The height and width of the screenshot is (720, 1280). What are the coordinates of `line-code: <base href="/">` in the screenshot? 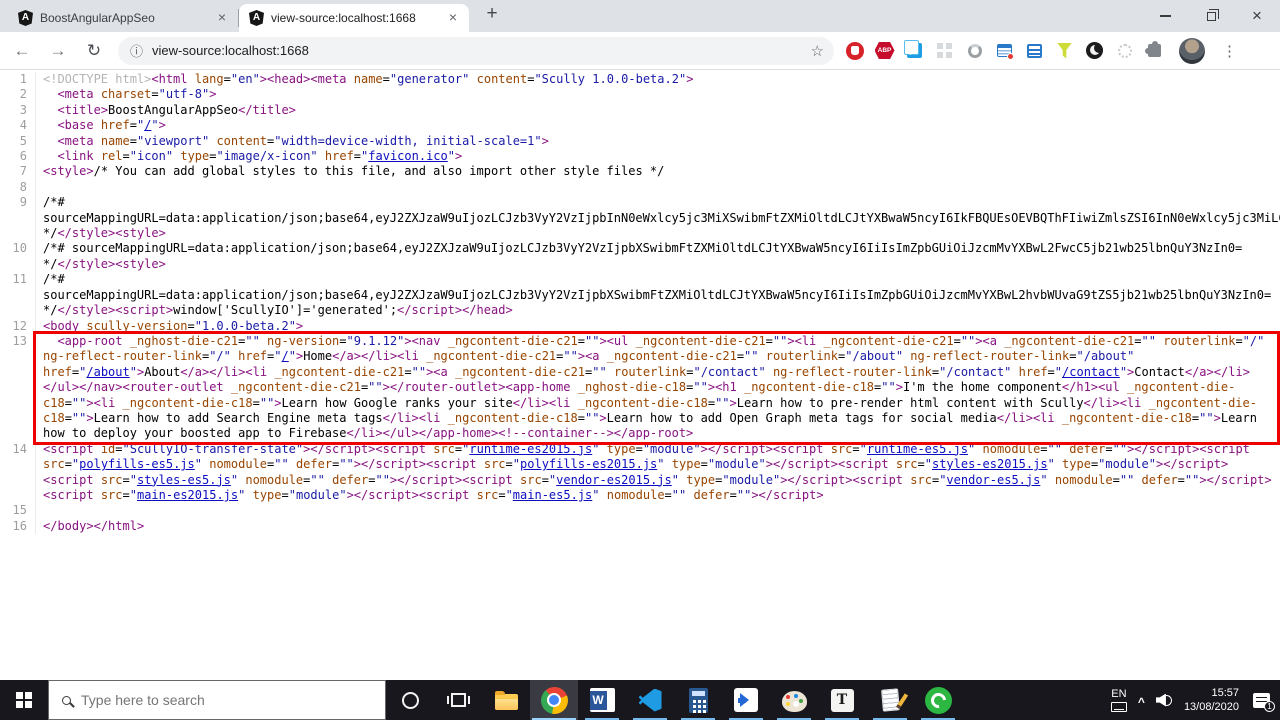 It's located at (111, 125).